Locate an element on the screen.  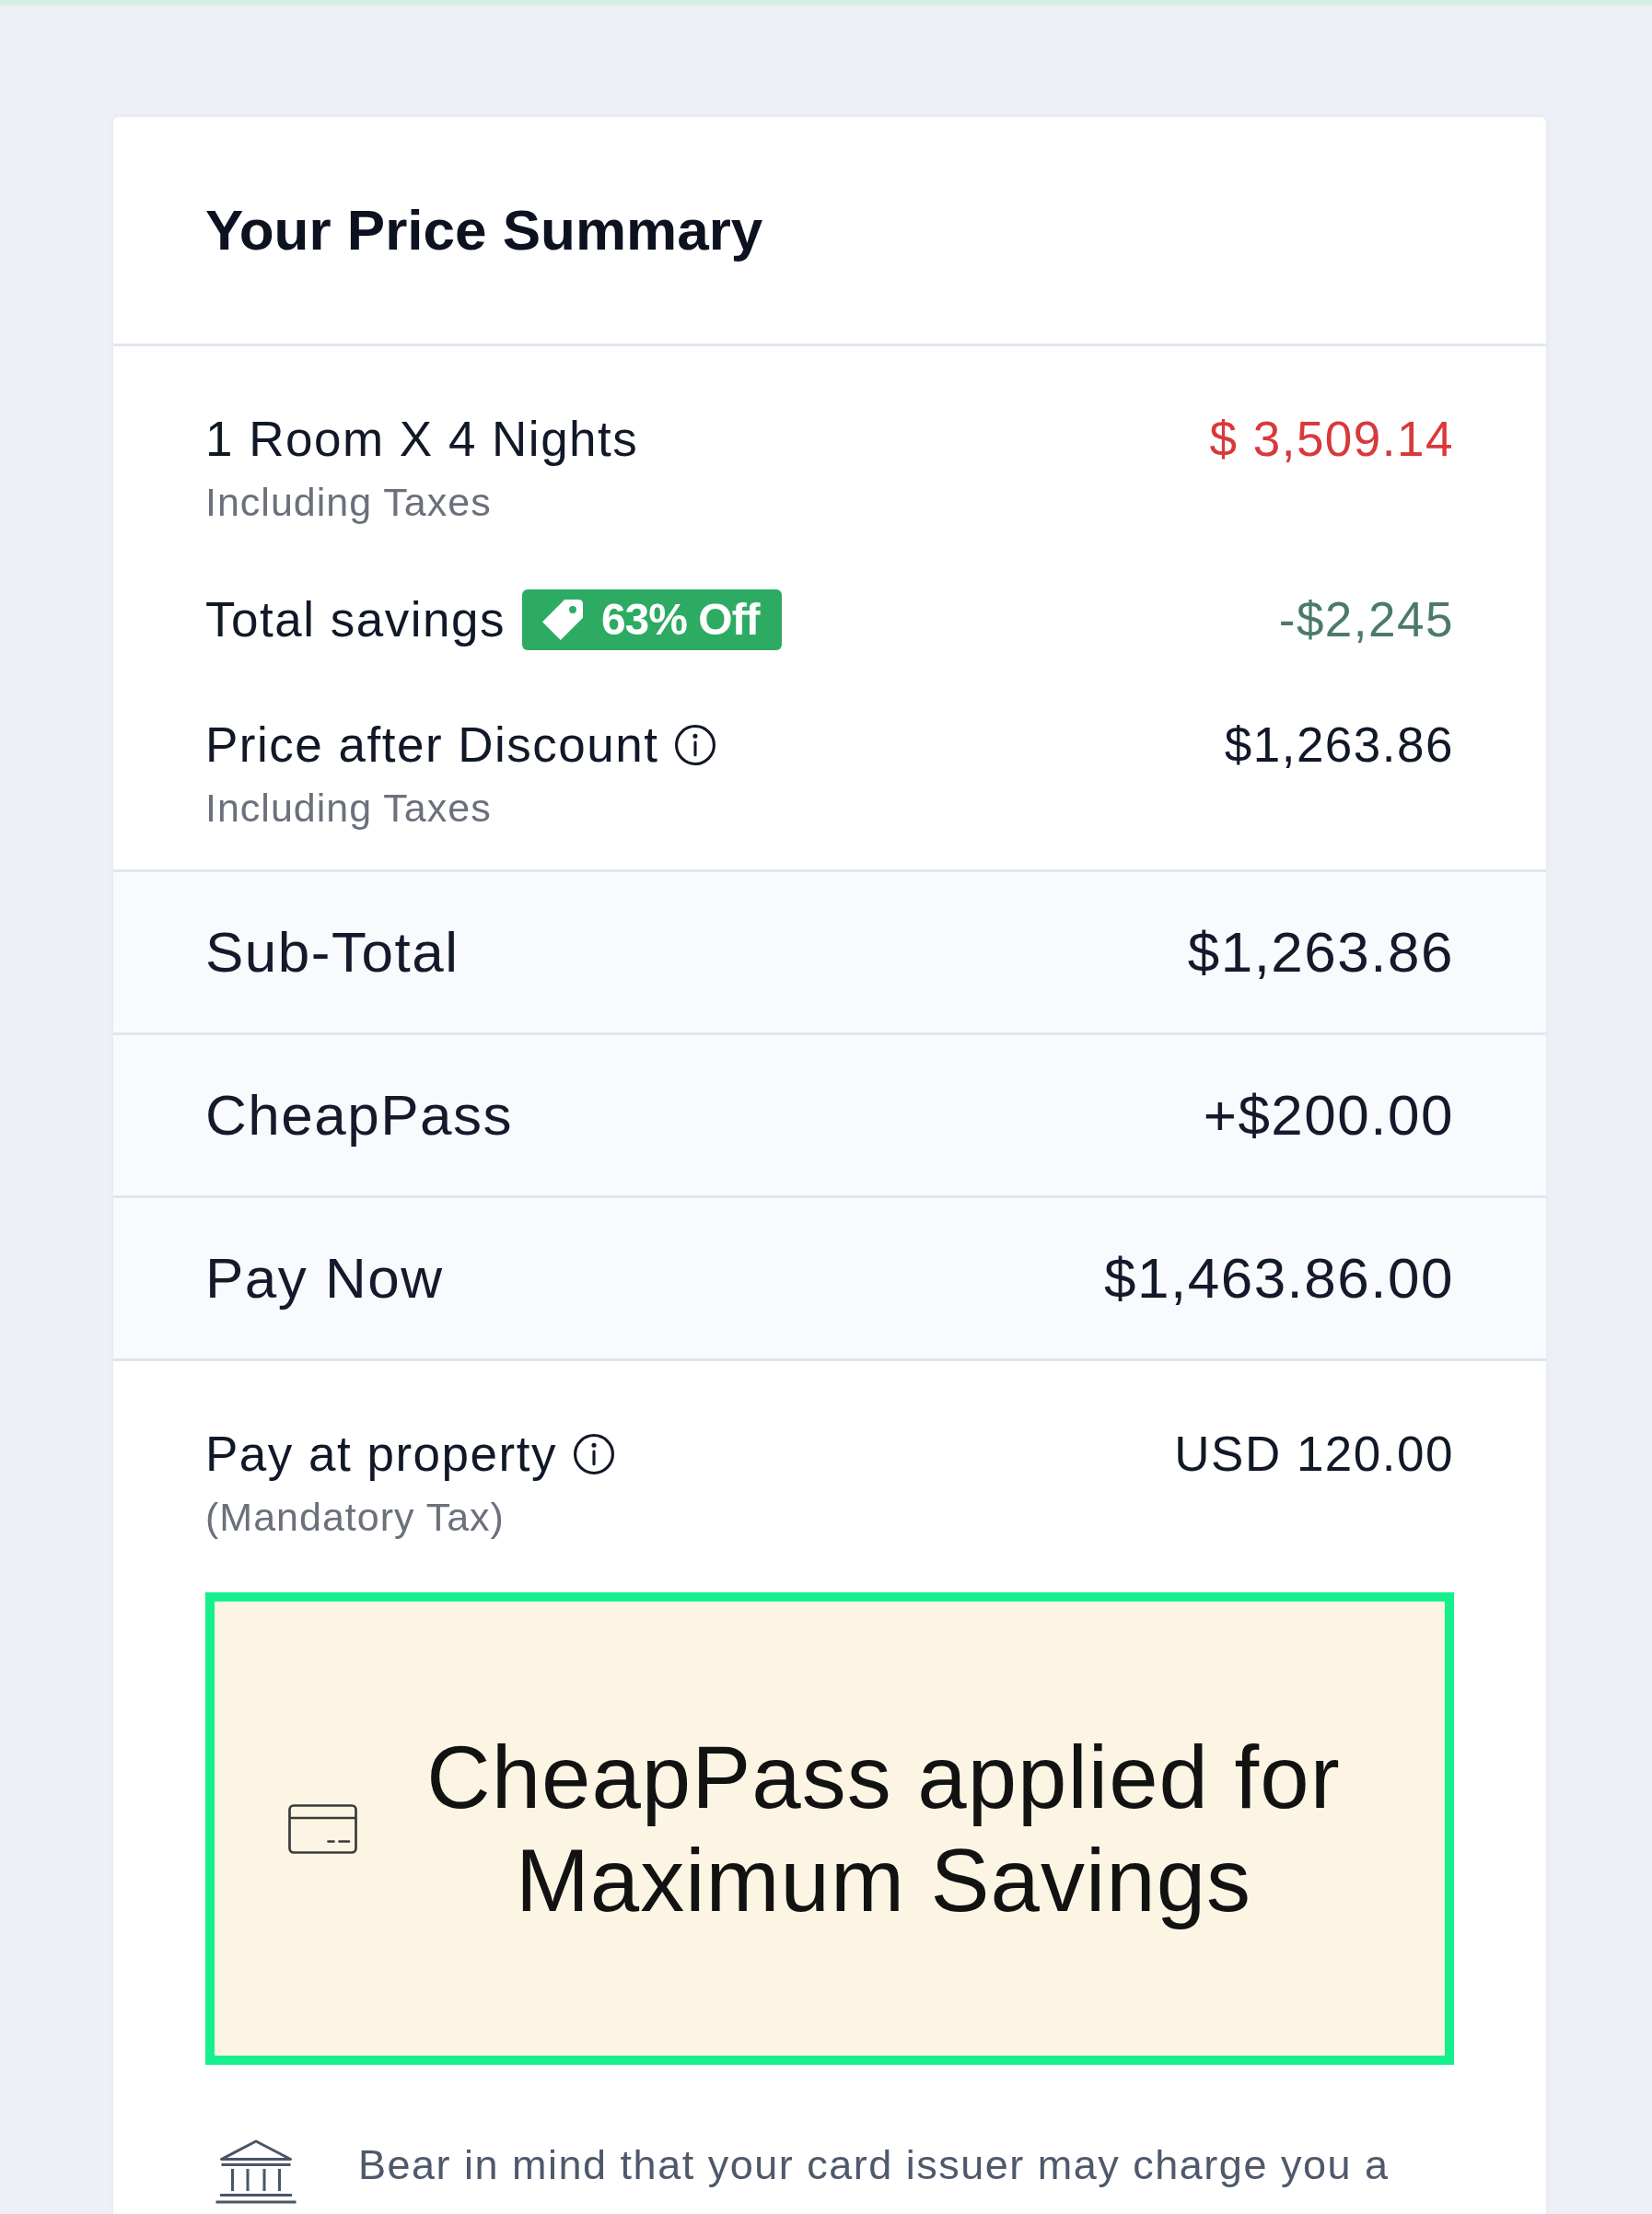
total-label: CheapPass is located at coordinates (359, 1115).